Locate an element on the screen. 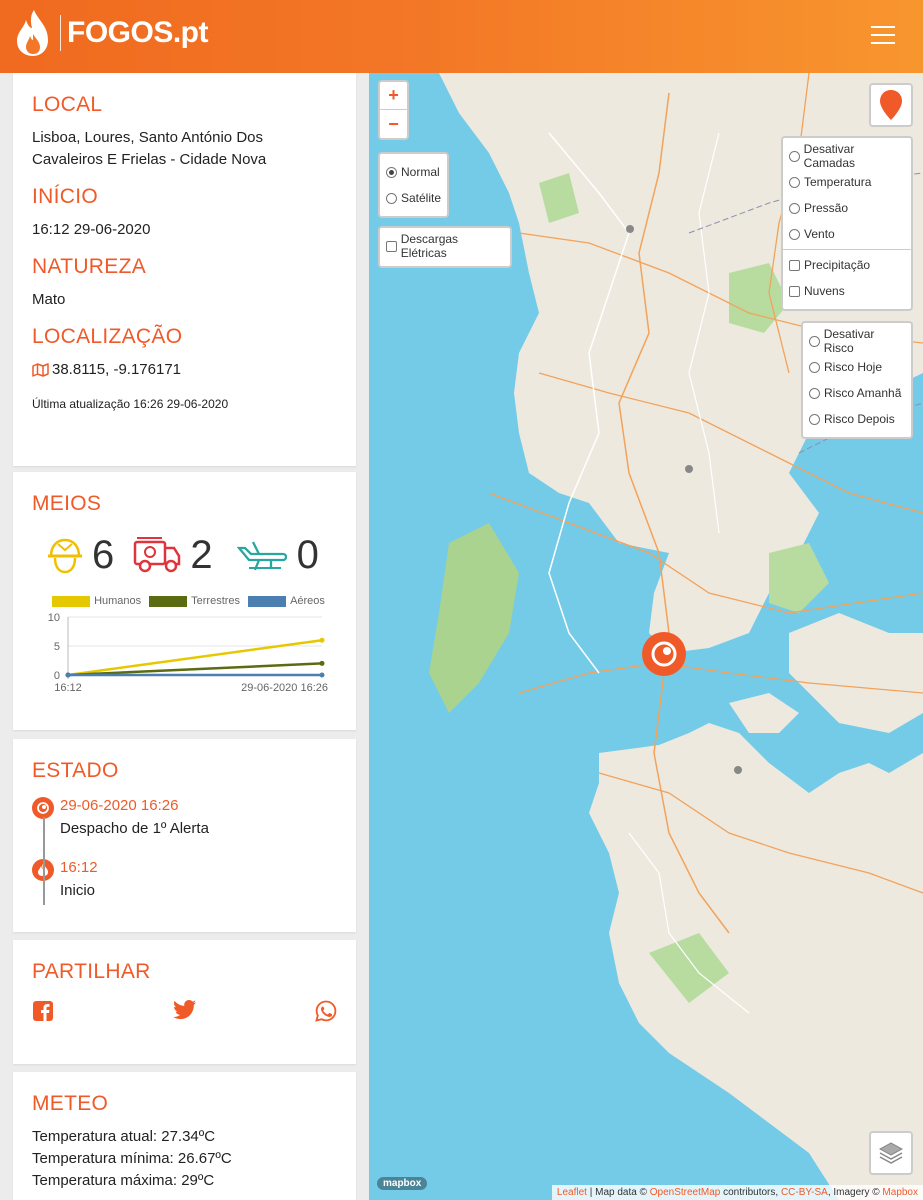 The width and height of the screenshot is (923, 1200). base-layer-normal: Normal is located at coordinates (413, 172).